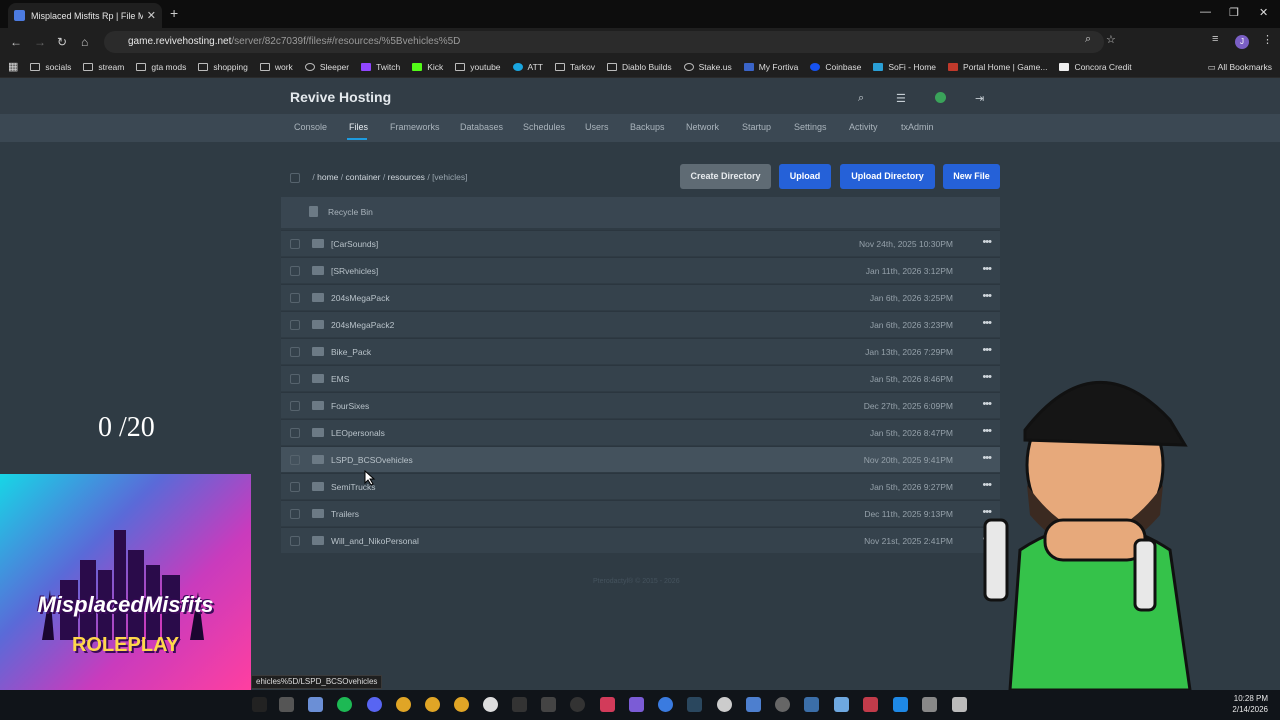 This screenshot has width=1280, height=720. Describe the element at coordinates (917, 127) in the screenshot. I see `tab-txadmin: txAdmin` at that location.